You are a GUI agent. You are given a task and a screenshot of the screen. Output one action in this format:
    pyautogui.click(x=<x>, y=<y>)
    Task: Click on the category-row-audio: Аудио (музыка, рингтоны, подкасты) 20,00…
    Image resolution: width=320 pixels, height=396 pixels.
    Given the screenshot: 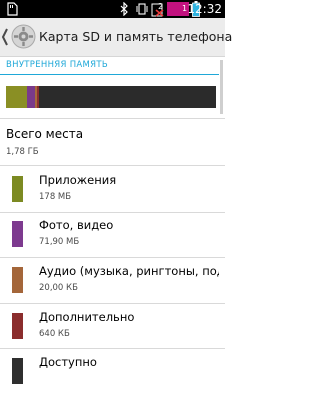 What is the action you would take?
    pyautogui.click(x=112, y=283)
    